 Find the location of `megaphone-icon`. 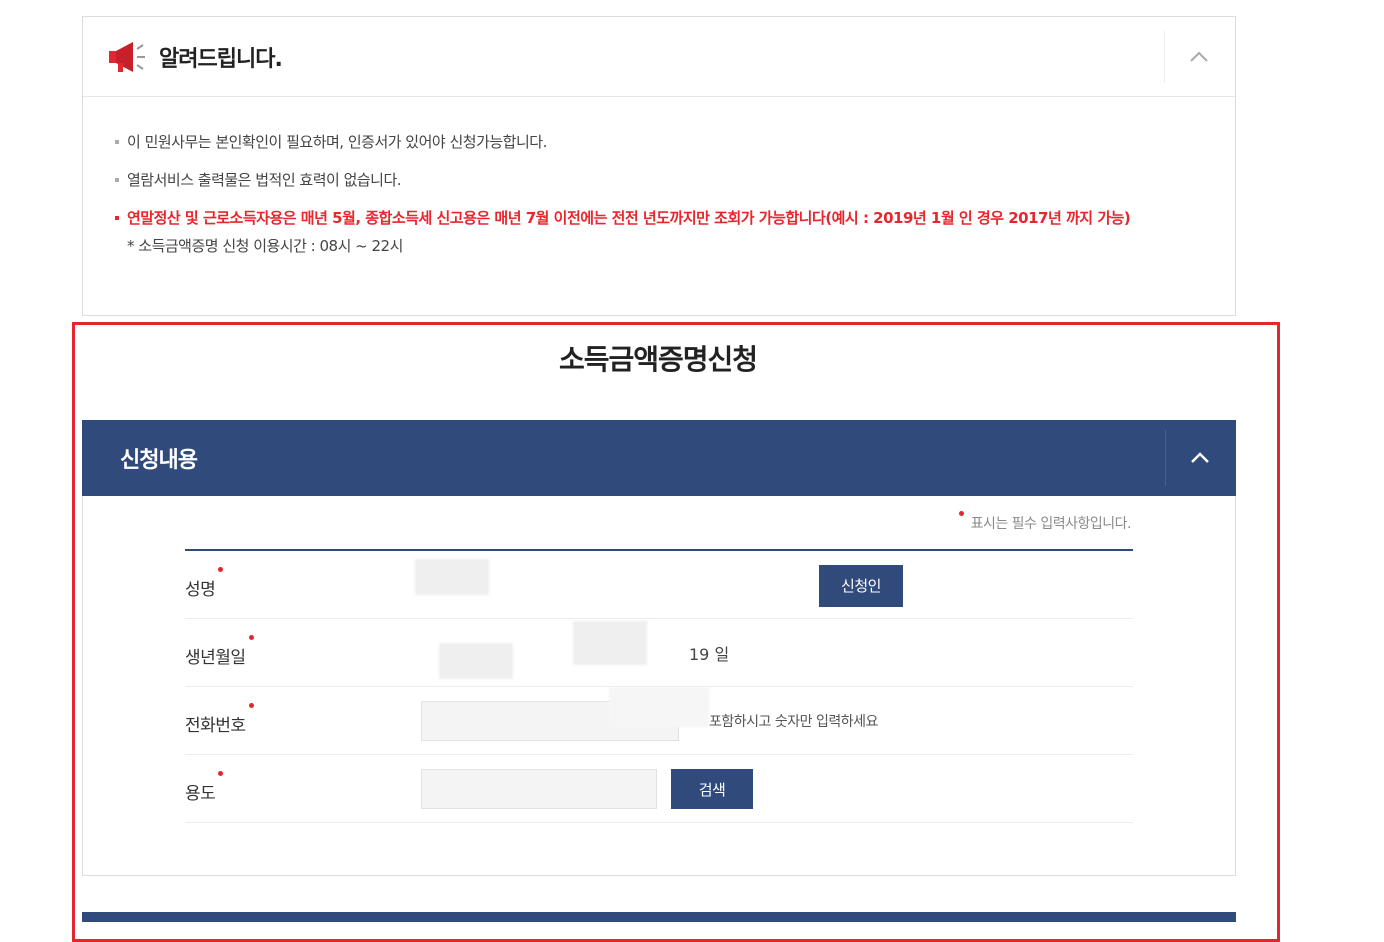

megaphone-icon is located at coordinates (127, 57).